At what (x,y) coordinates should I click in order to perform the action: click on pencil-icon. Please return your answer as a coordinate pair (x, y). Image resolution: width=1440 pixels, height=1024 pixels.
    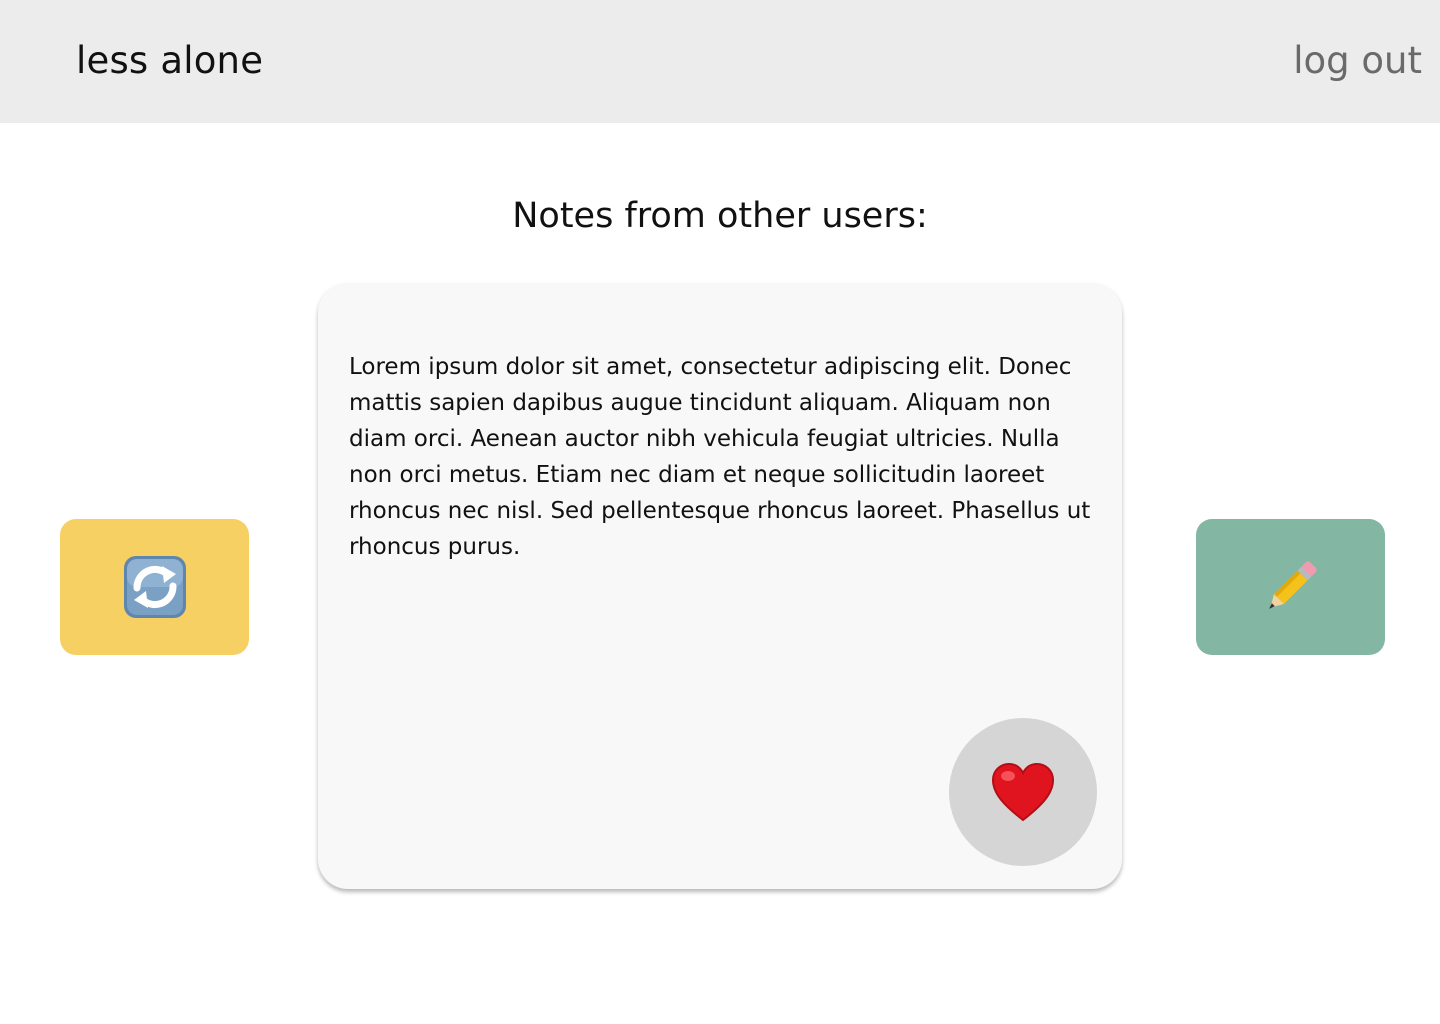
    Looking at the image, I should click on (1292, 585).